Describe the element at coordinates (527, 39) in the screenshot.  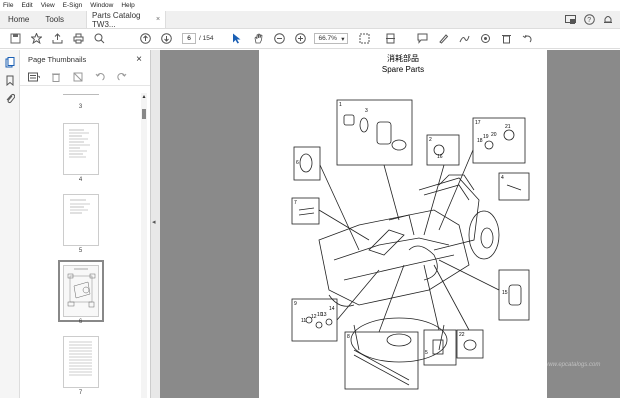
I see `undo-icon` at that location.